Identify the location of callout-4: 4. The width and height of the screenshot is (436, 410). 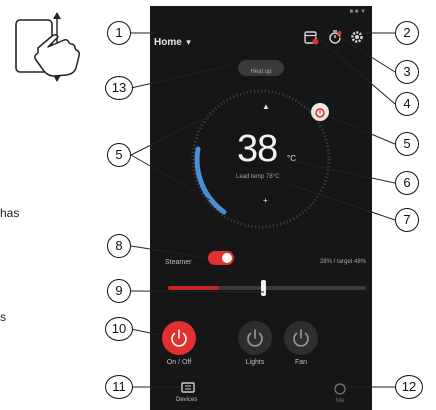
(407, 104).